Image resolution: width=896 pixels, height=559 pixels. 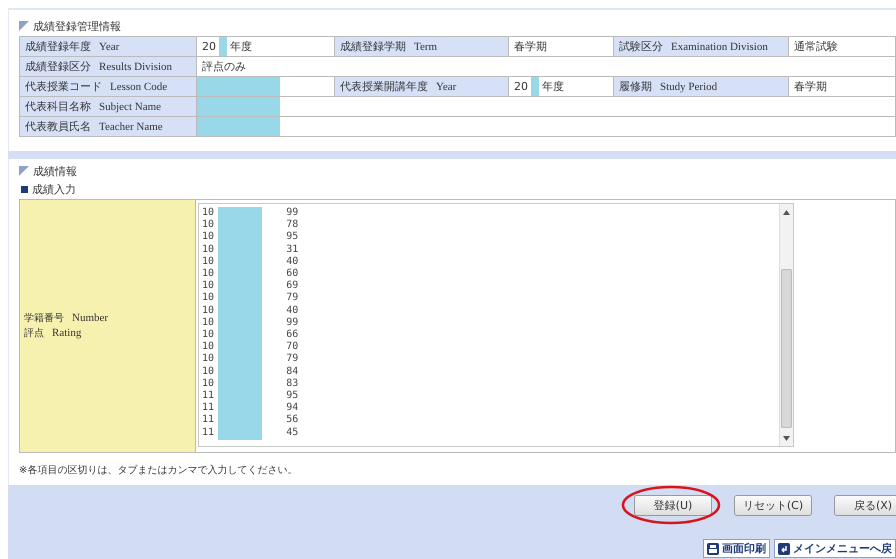 I want to click on form-button: 登録(U), so click(x=673, y=505).